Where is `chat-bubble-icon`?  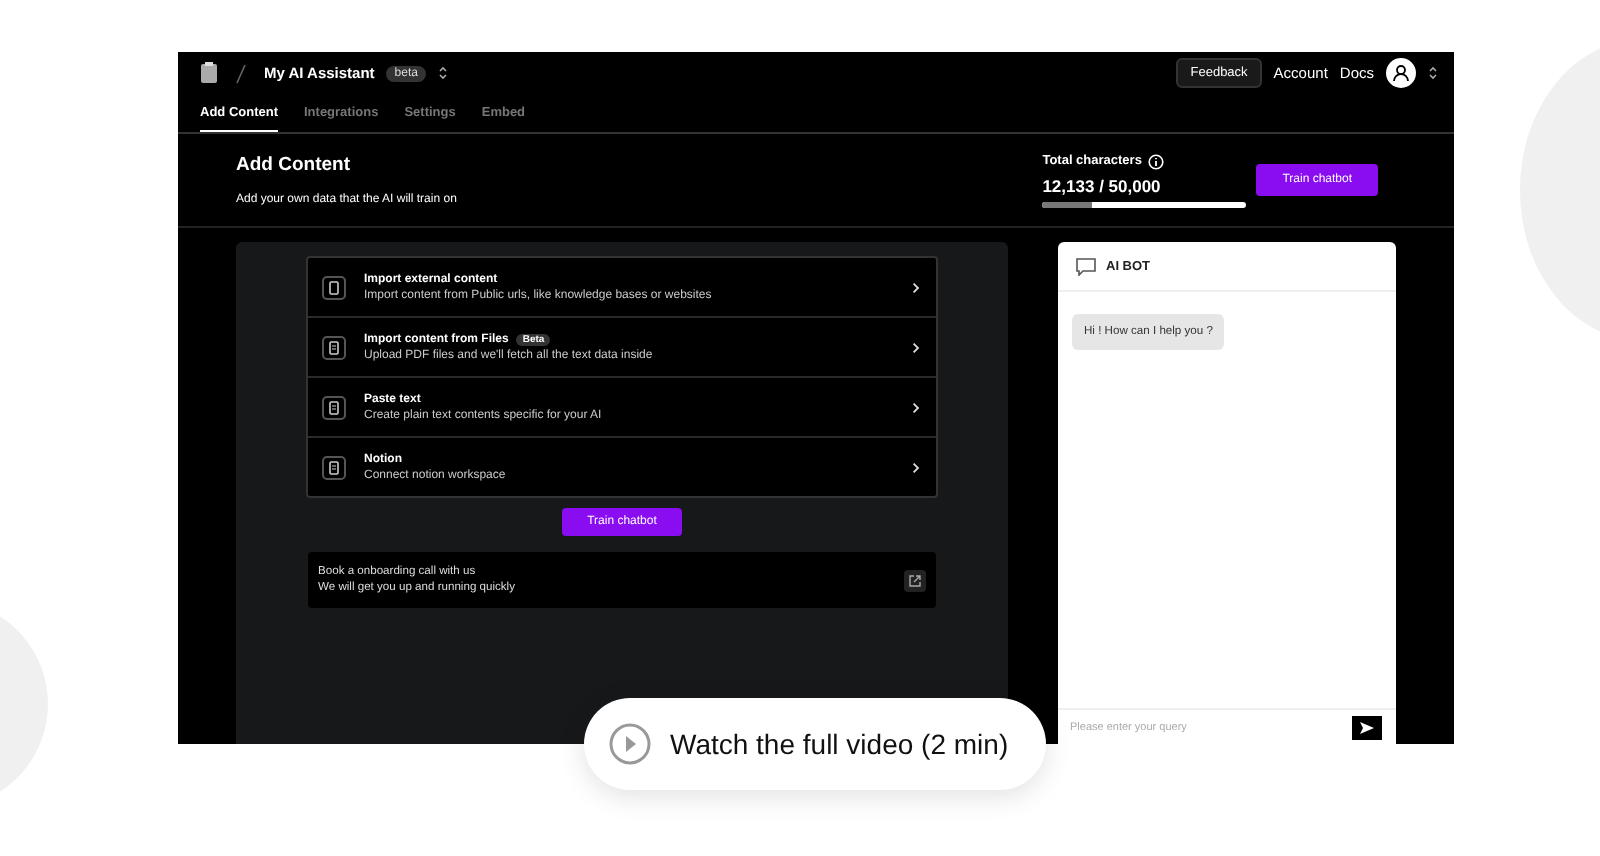
chat-bubble-icon is located at coordinates (1086, 266).